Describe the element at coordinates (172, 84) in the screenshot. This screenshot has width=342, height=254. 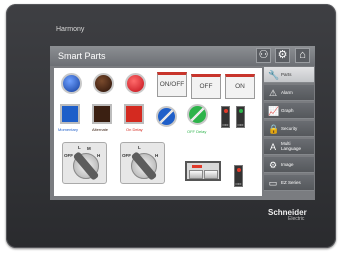
I see `on-off-switch: ON/OFF` at that location.